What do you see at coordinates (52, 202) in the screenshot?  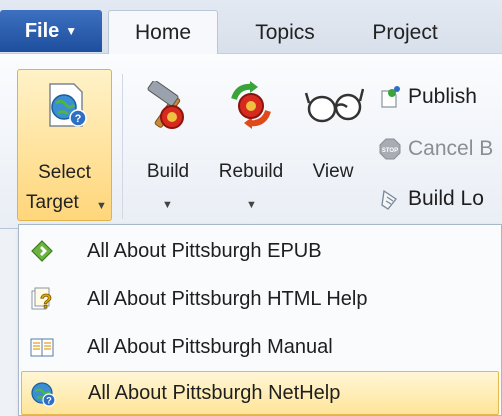 I see `select-target-label-line2: Target` at bounding box center [52, 202].